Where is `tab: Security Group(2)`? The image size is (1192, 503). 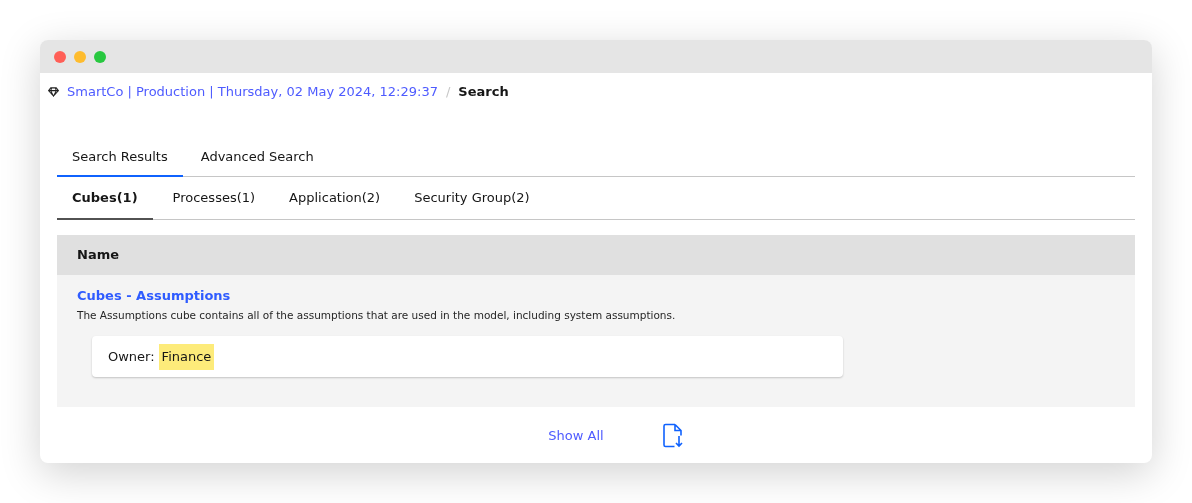 tab: Security Group(2) is located at coordinates (472, 198).